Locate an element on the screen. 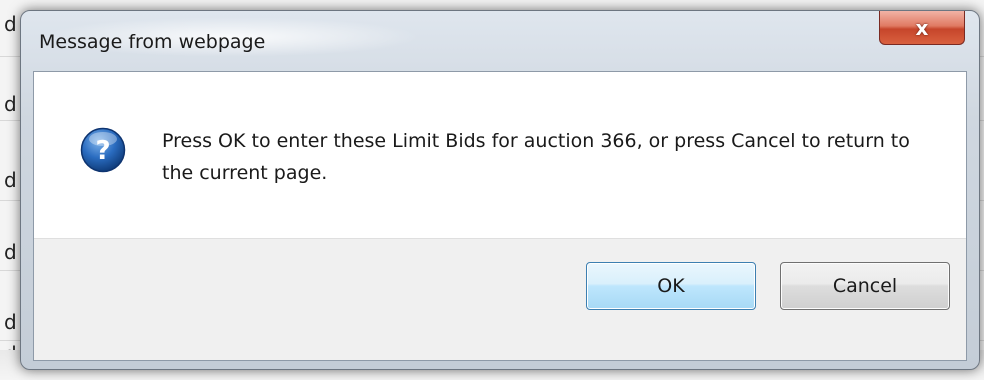  cancel-button: Cancel is located at coordinates (865, 286).